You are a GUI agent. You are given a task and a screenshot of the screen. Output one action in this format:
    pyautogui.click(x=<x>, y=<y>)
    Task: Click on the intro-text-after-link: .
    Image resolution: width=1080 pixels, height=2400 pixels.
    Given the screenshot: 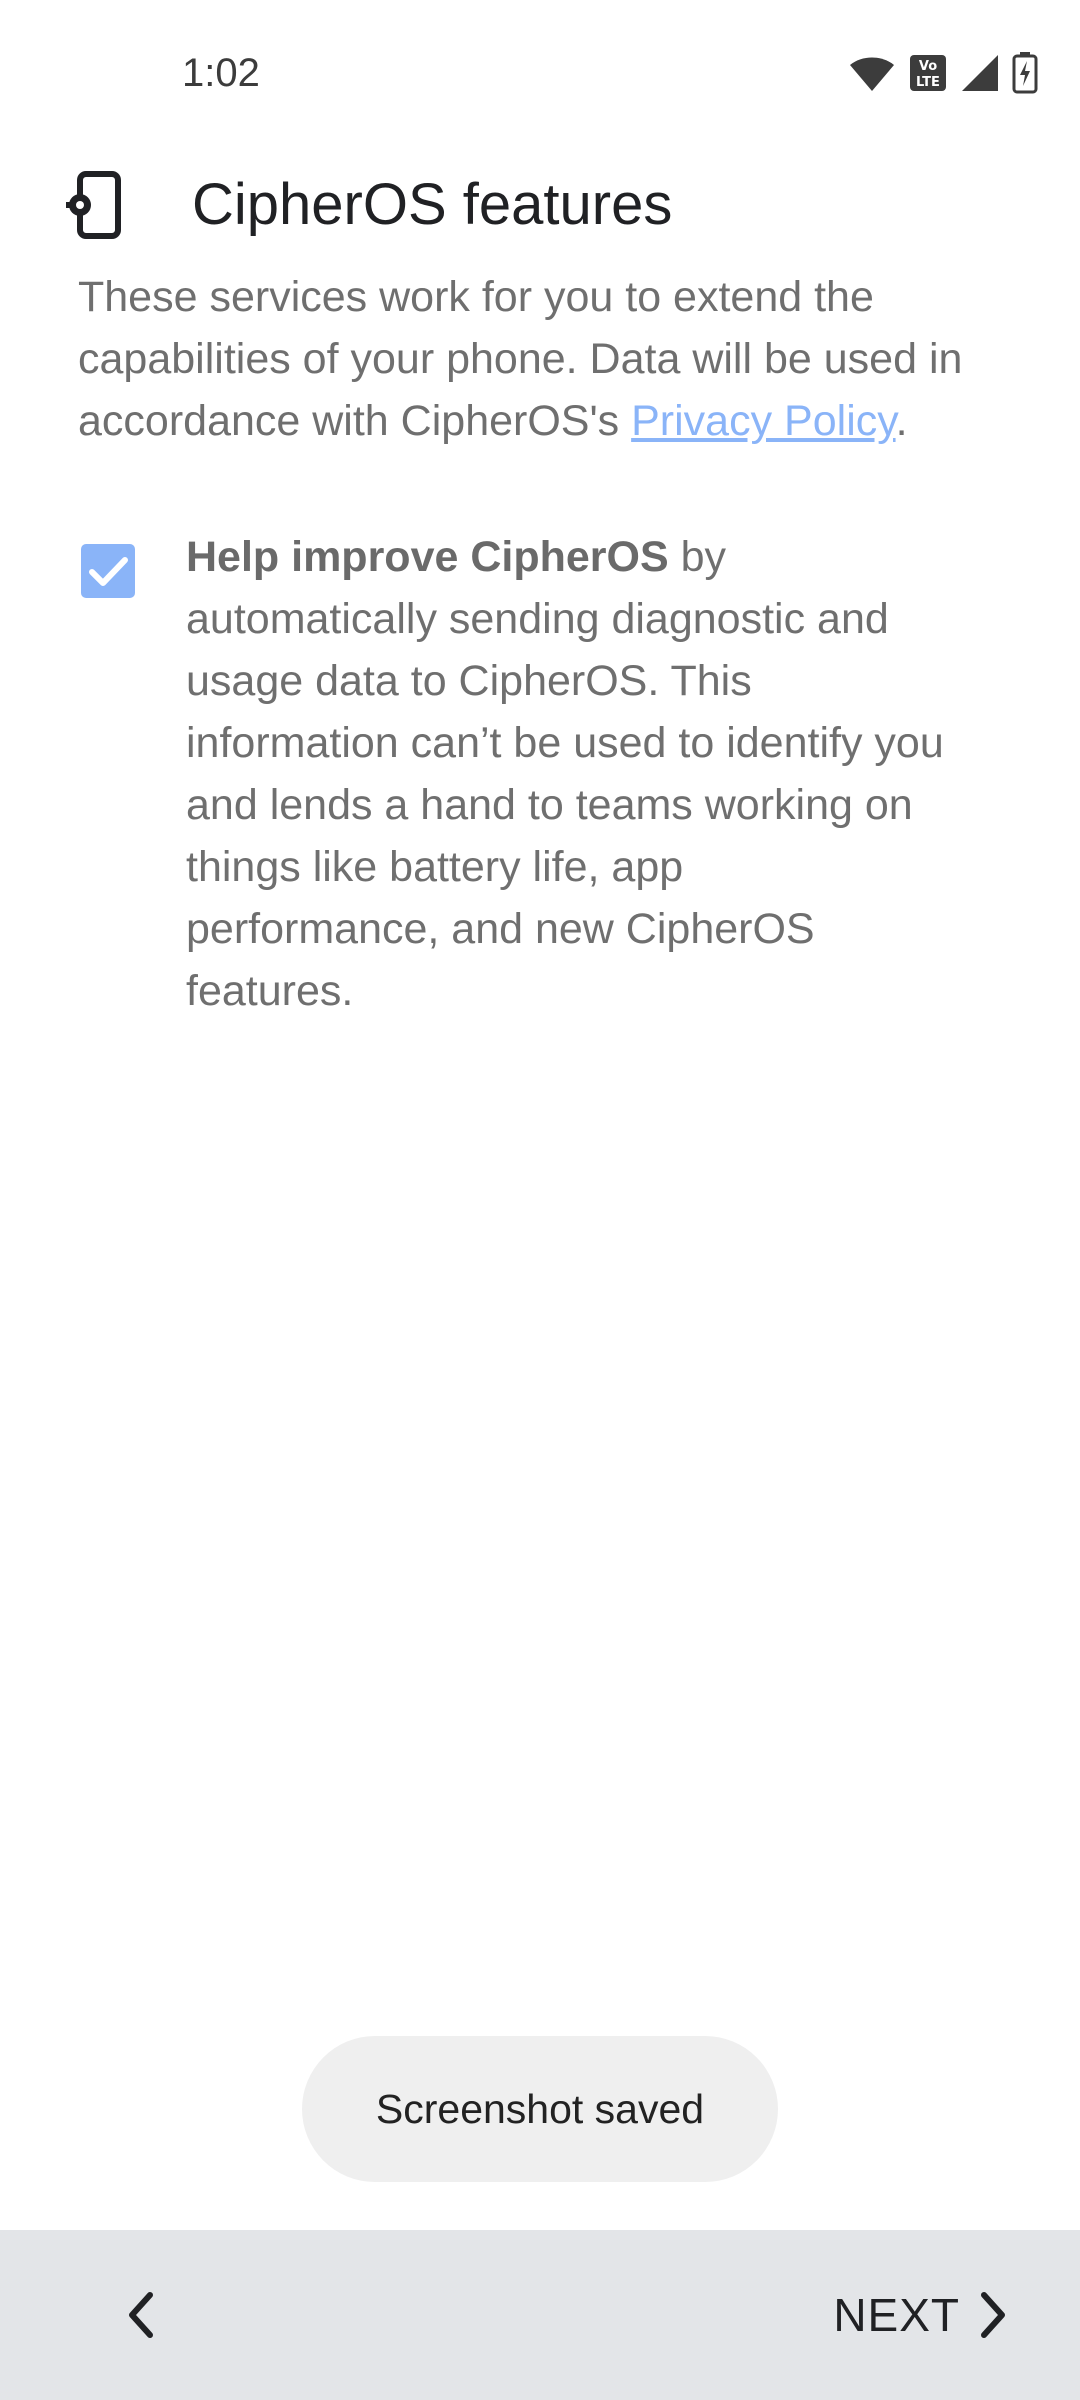 What is the action you would take?
    pyautogui.click(x=901, y=421)
    